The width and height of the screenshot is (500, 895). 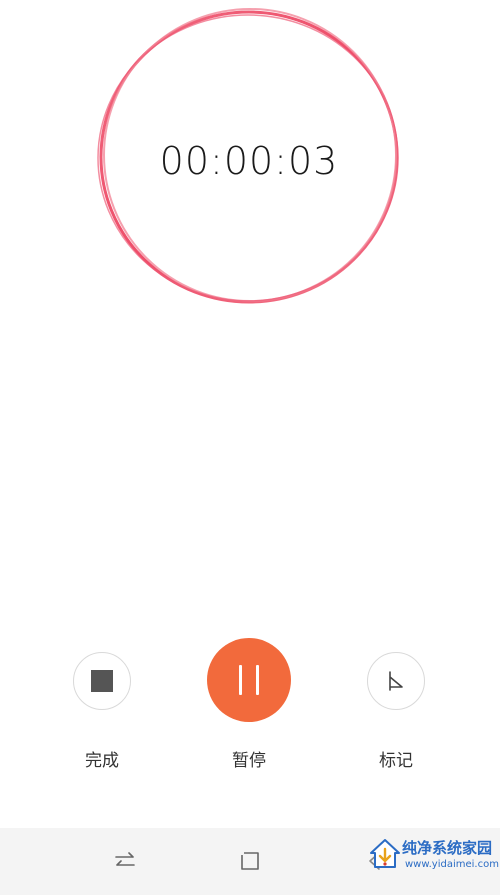 I want to click on site-watermark: 纯净系统家园 www.yidaimei.com, so click(x=433, y=862).